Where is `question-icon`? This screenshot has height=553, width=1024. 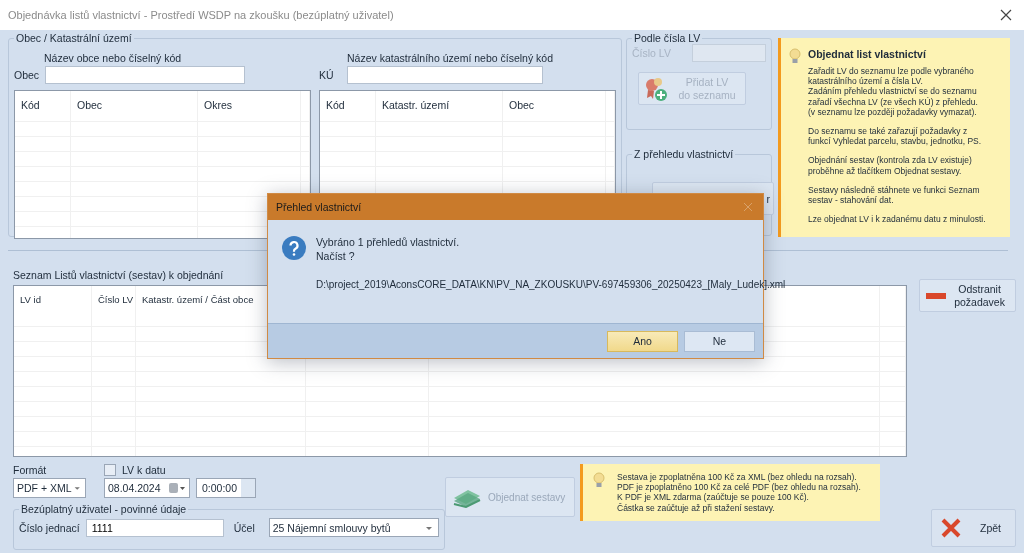 question-icon is located at coordinates (294, 248).